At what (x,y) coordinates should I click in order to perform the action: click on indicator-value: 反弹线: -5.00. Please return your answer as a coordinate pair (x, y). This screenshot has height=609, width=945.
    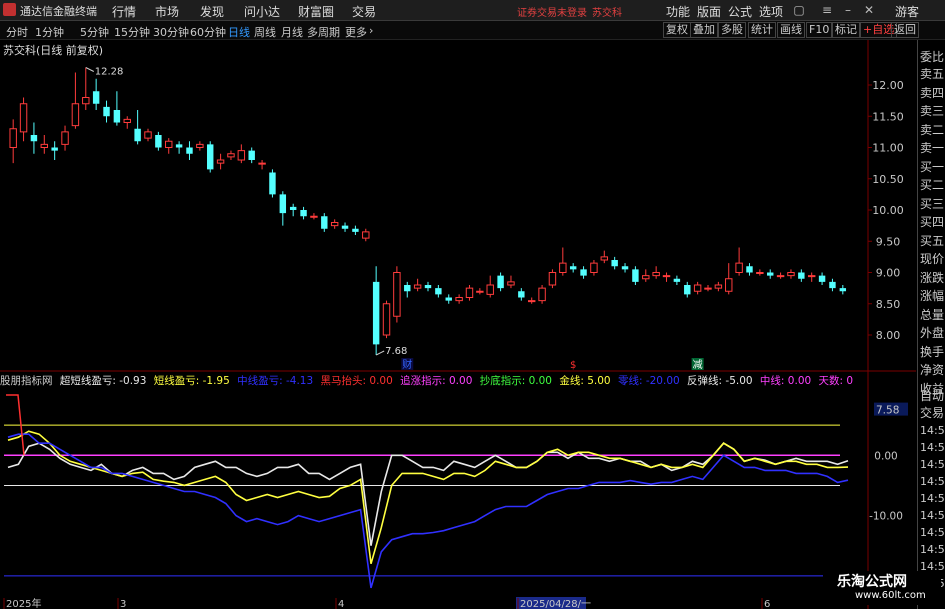
    Looking at the image, I should click on (720, 381).